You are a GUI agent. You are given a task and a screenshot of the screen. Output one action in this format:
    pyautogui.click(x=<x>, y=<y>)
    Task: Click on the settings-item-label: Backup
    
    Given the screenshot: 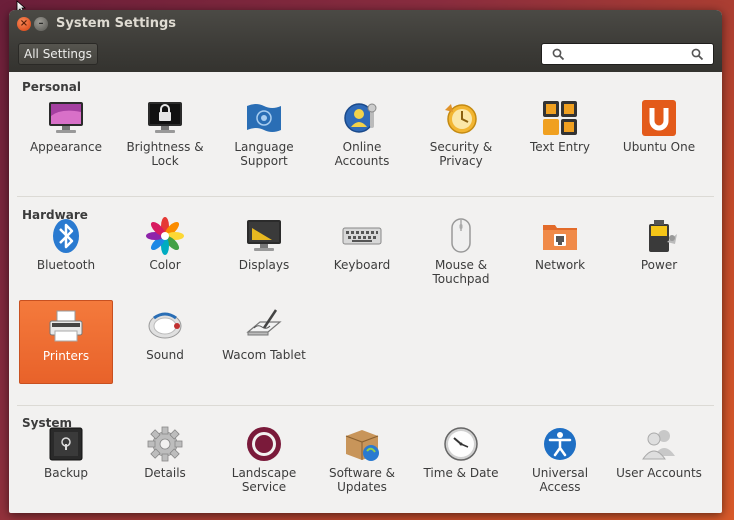 What is the action you would take?
    pyautogui.click(x=66, y=473)
    